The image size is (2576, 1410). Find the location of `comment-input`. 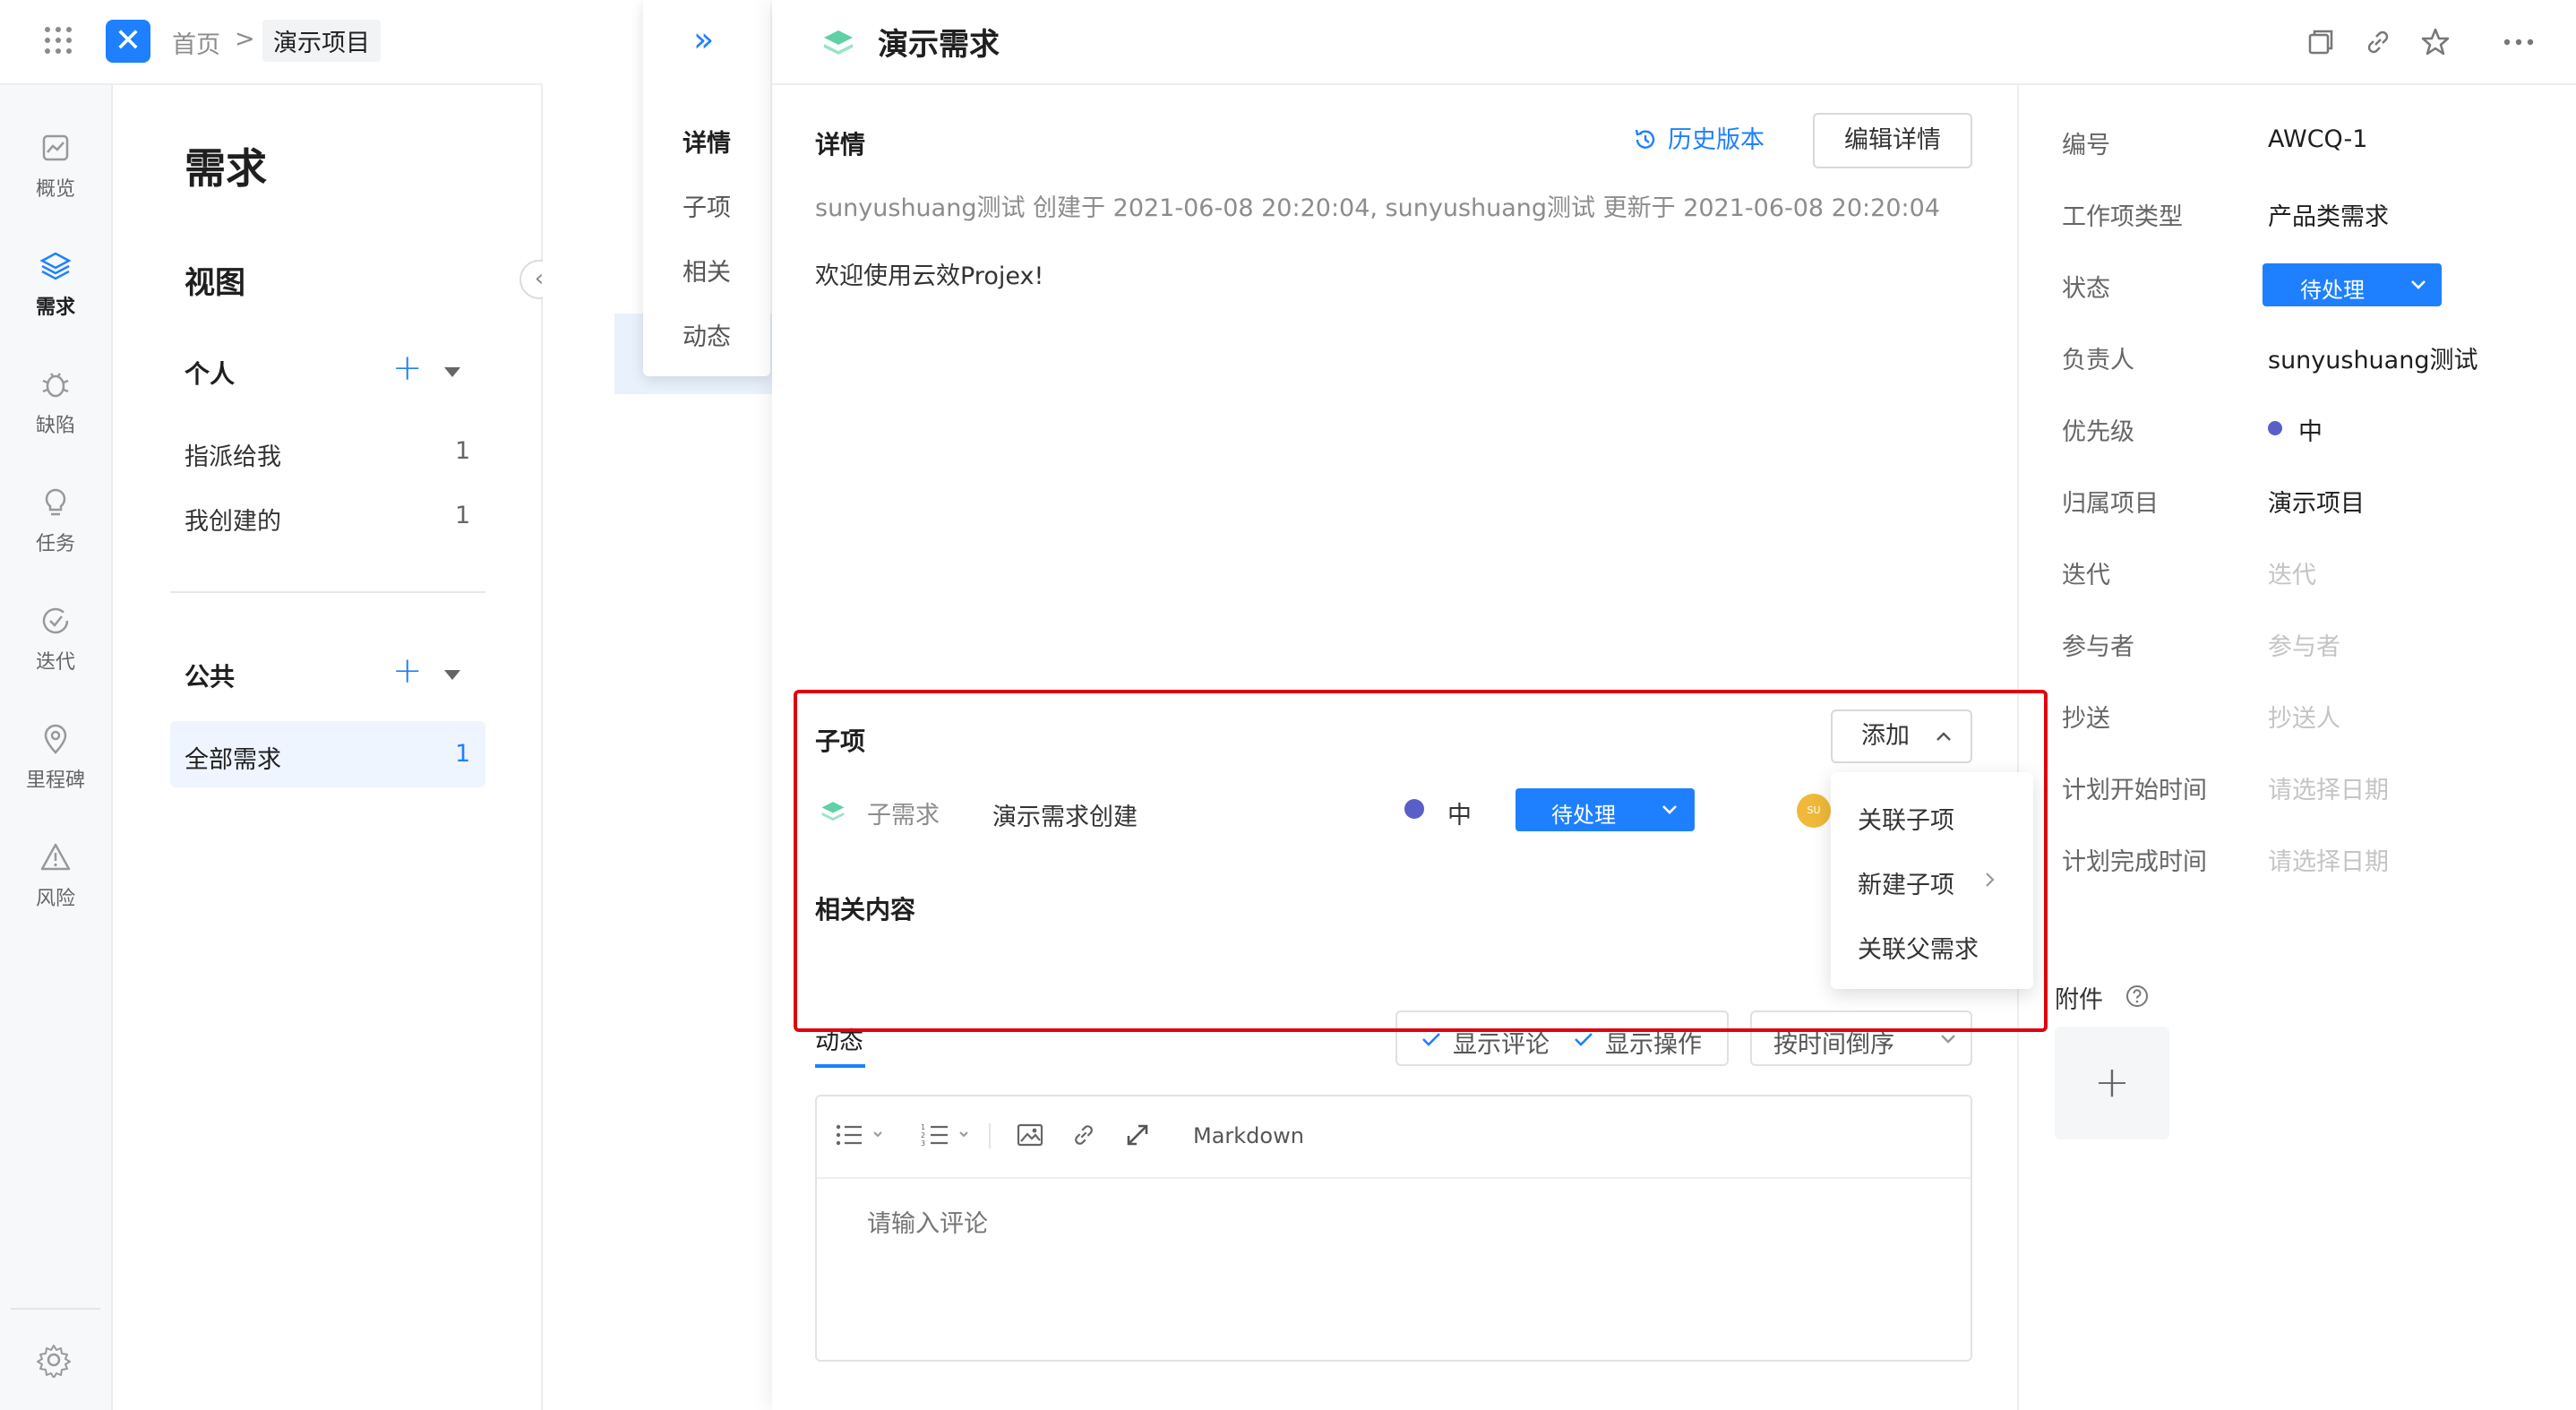

comment-input is located at coordinates (1359, 1224).